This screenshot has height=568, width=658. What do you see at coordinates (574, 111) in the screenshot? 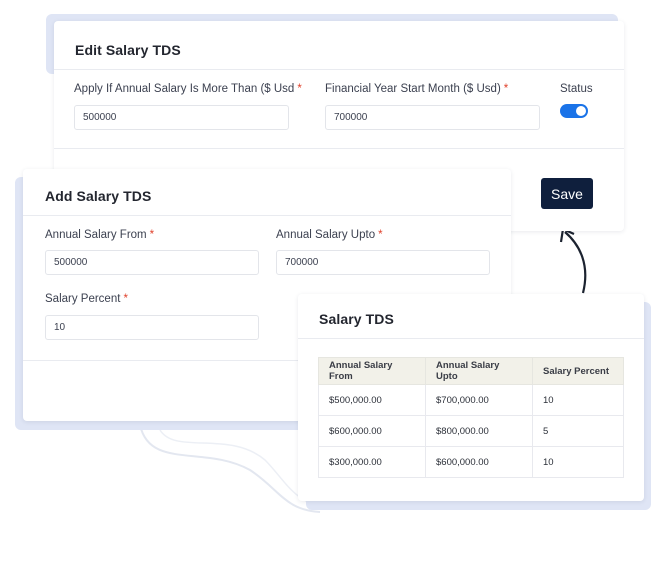
I see `status-toggle` at bounding box center [574, 111].